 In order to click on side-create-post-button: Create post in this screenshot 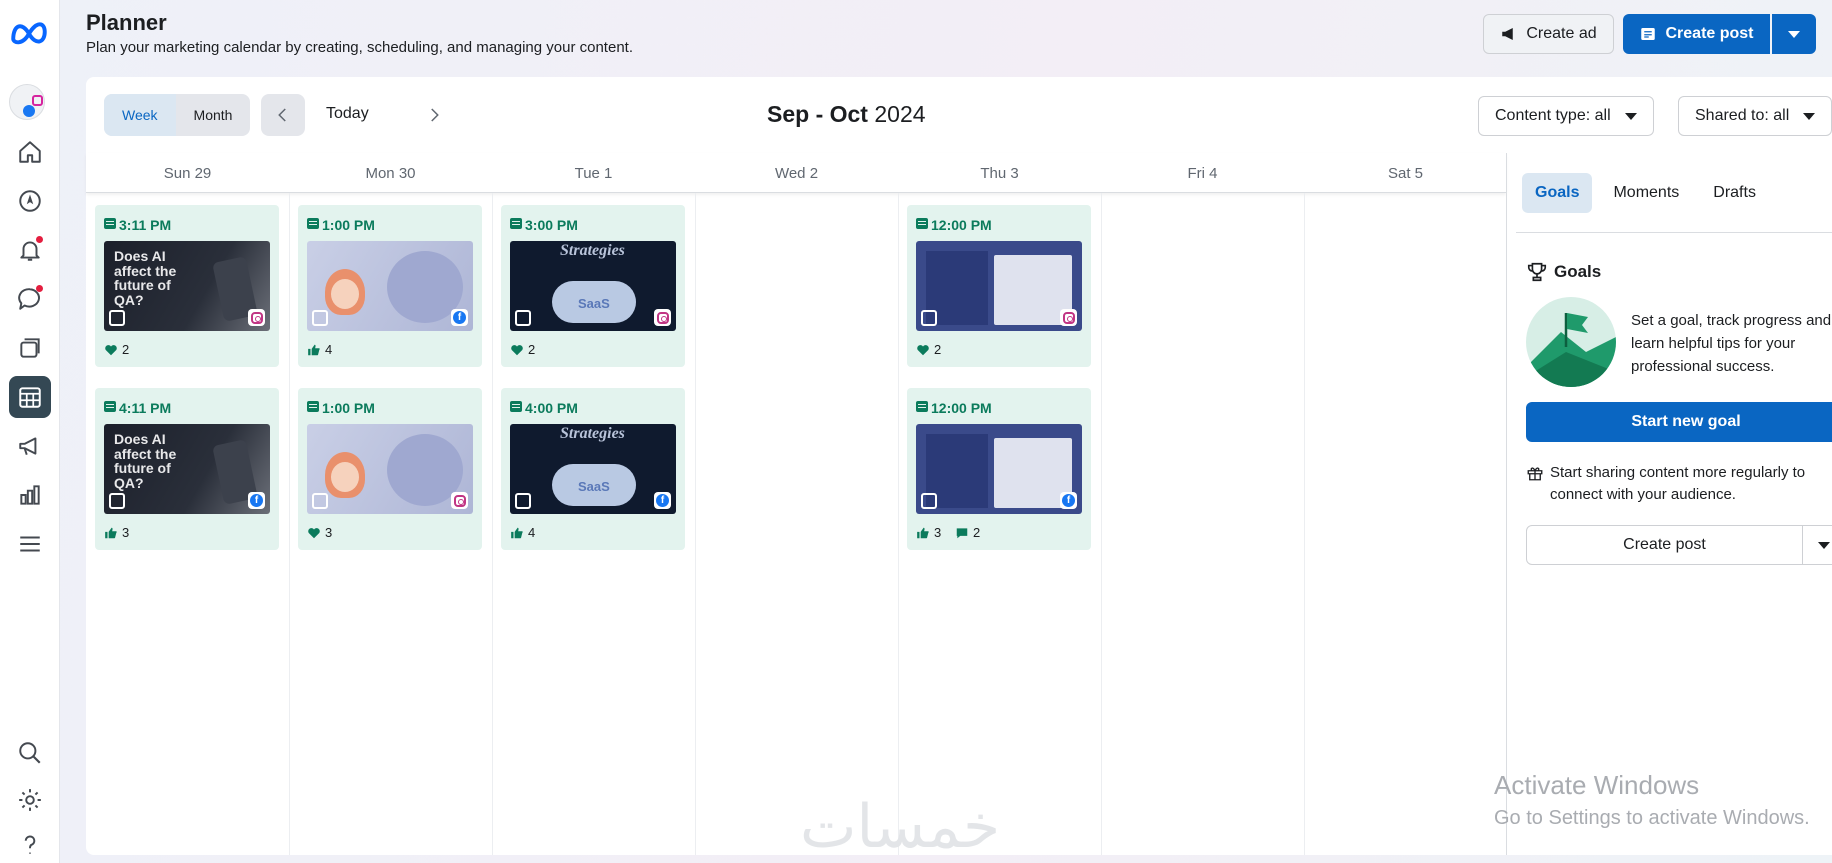, I will do `click(1665, 545)`.